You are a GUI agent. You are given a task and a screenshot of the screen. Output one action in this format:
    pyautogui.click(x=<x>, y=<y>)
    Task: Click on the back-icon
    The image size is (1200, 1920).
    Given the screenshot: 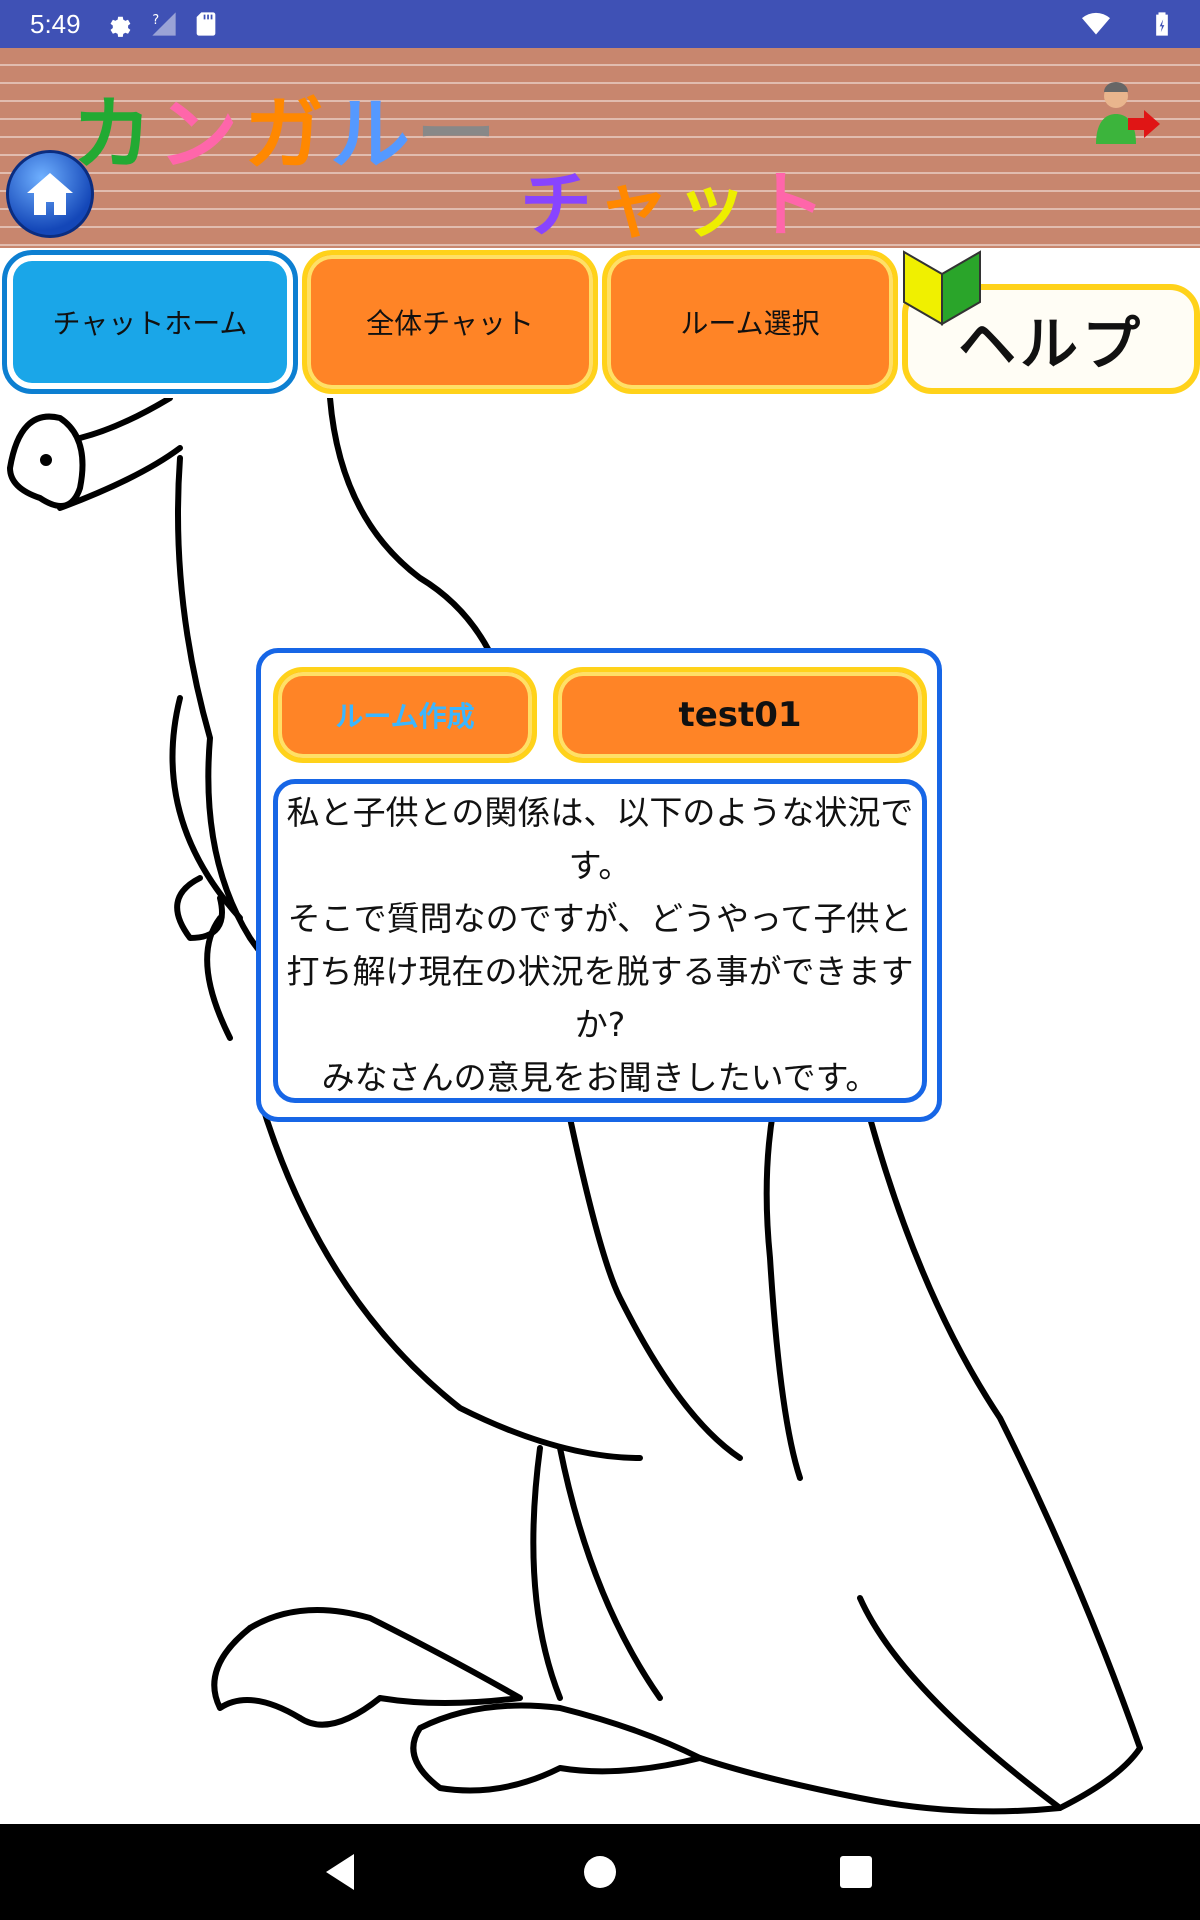 What is the action you would take?
    pyautogui.click(x=342, y=1872)
    